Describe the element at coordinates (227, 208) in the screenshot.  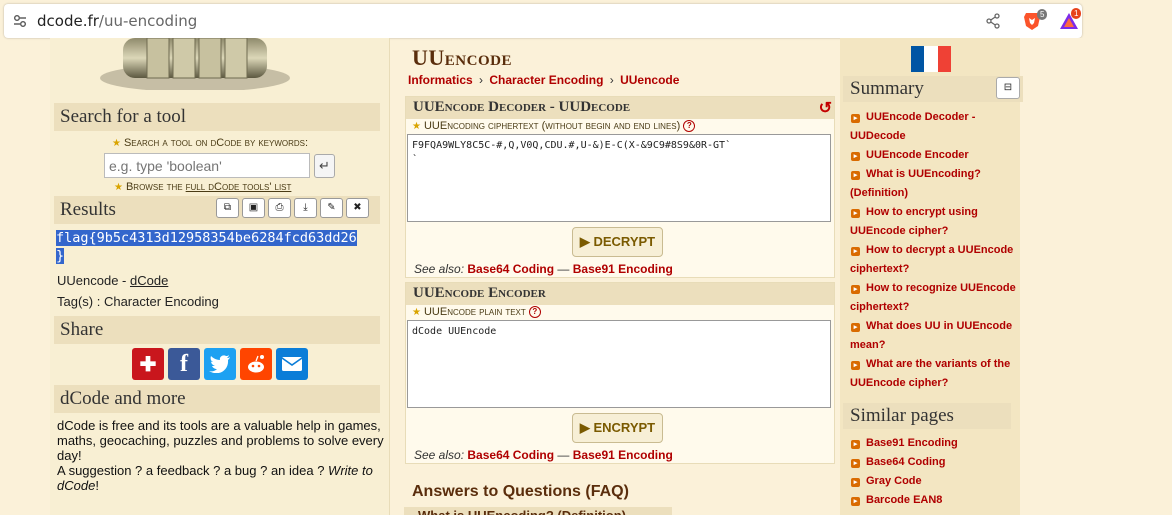
I see `copy-icon: ⧉` at that location.